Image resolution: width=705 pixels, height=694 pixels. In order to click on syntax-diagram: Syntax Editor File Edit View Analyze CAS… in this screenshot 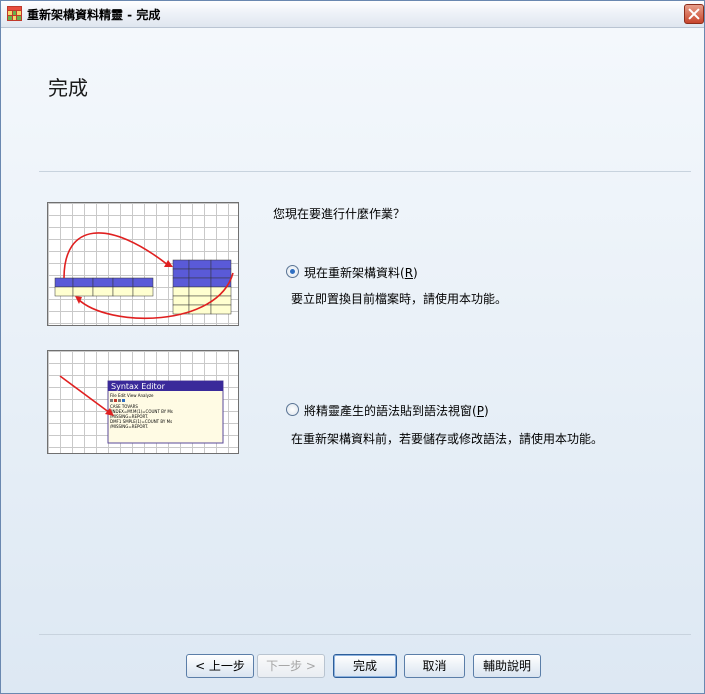, I will do `click(141, 409)`.